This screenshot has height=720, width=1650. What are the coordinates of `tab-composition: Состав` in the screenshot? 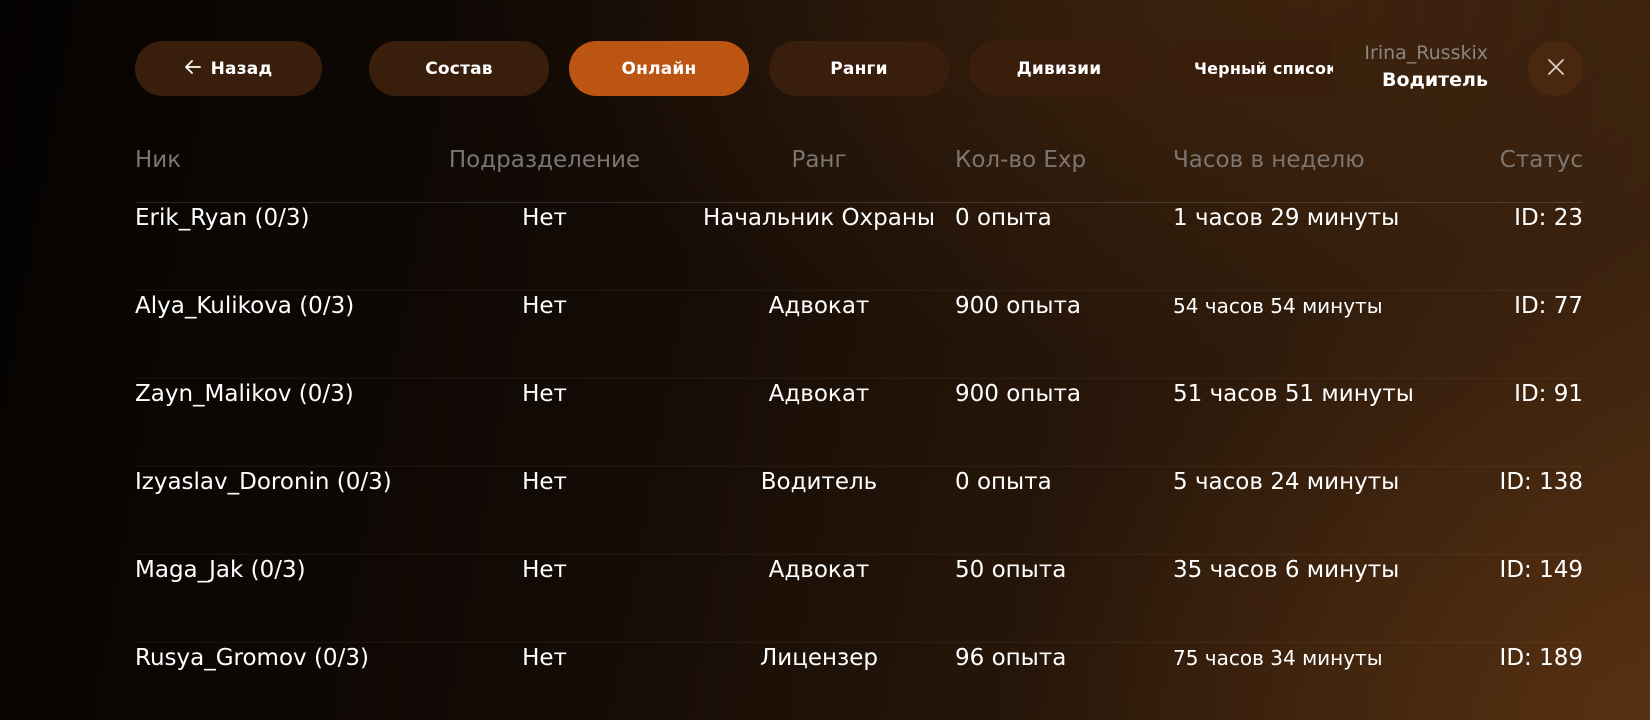 It's located at (459, 68).